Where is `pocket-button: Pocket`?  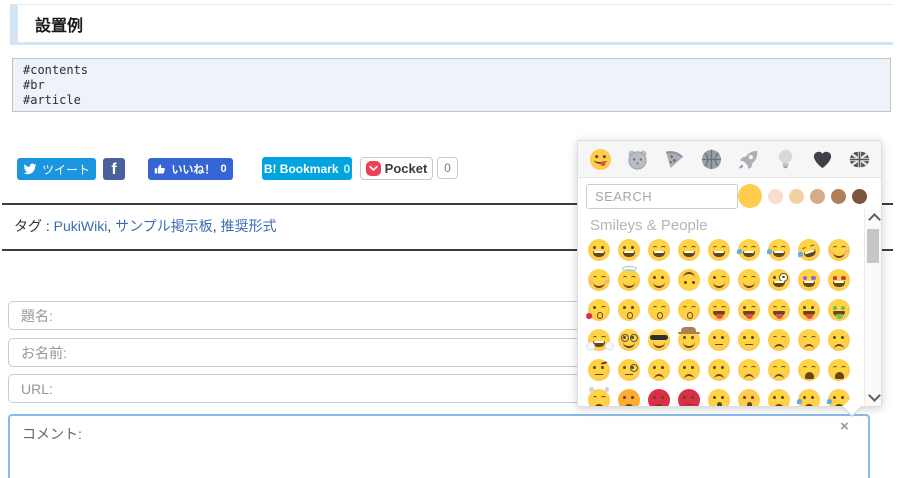 pocket-button: Pocket is located at coordinates (396, 168).